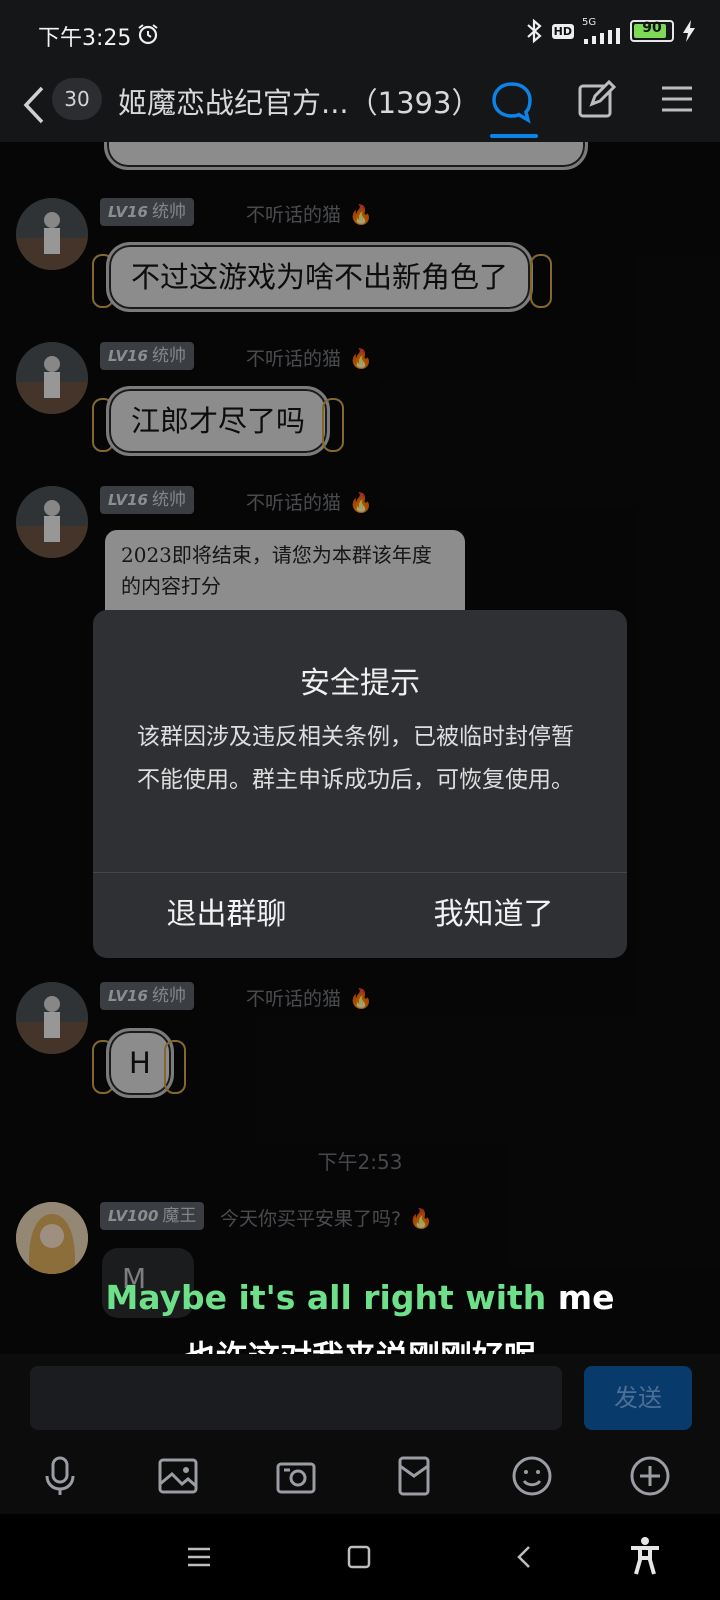 This screenshot has height=1600, width=720. Describe the element at coordinates (296, 1476) in the screenshot. I see `camera-icon` at that location.